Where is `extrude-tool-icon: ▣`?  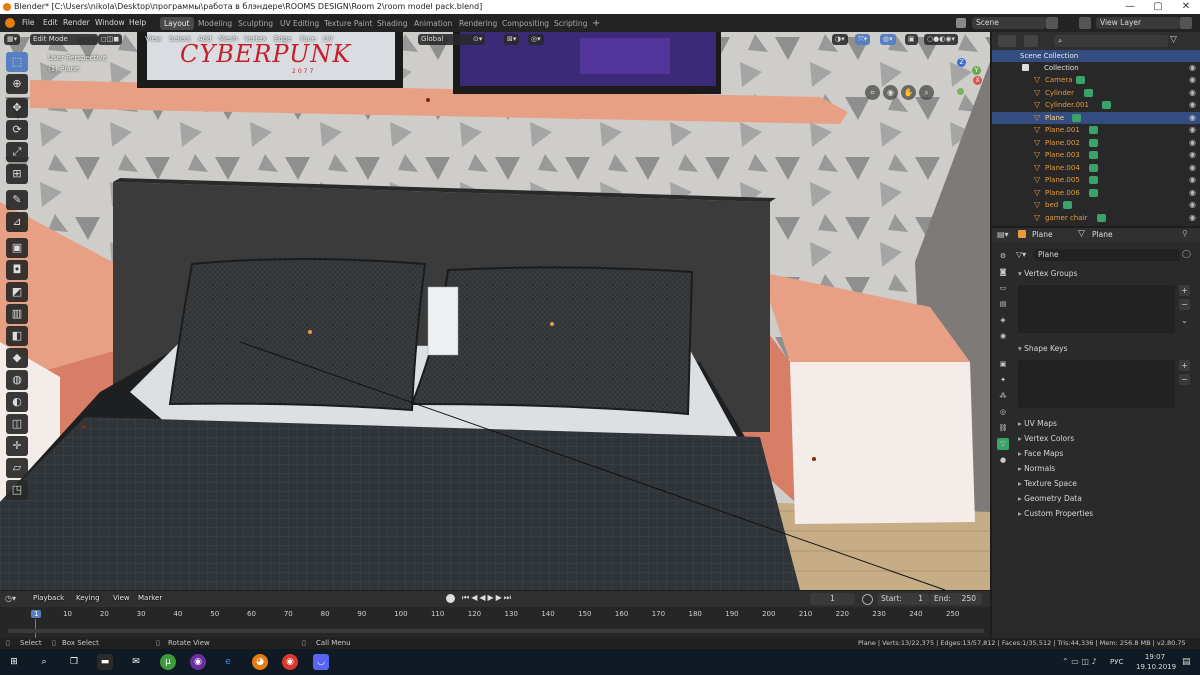 extrude-tool-icon: ▣ is located at coordinates (17, 248).